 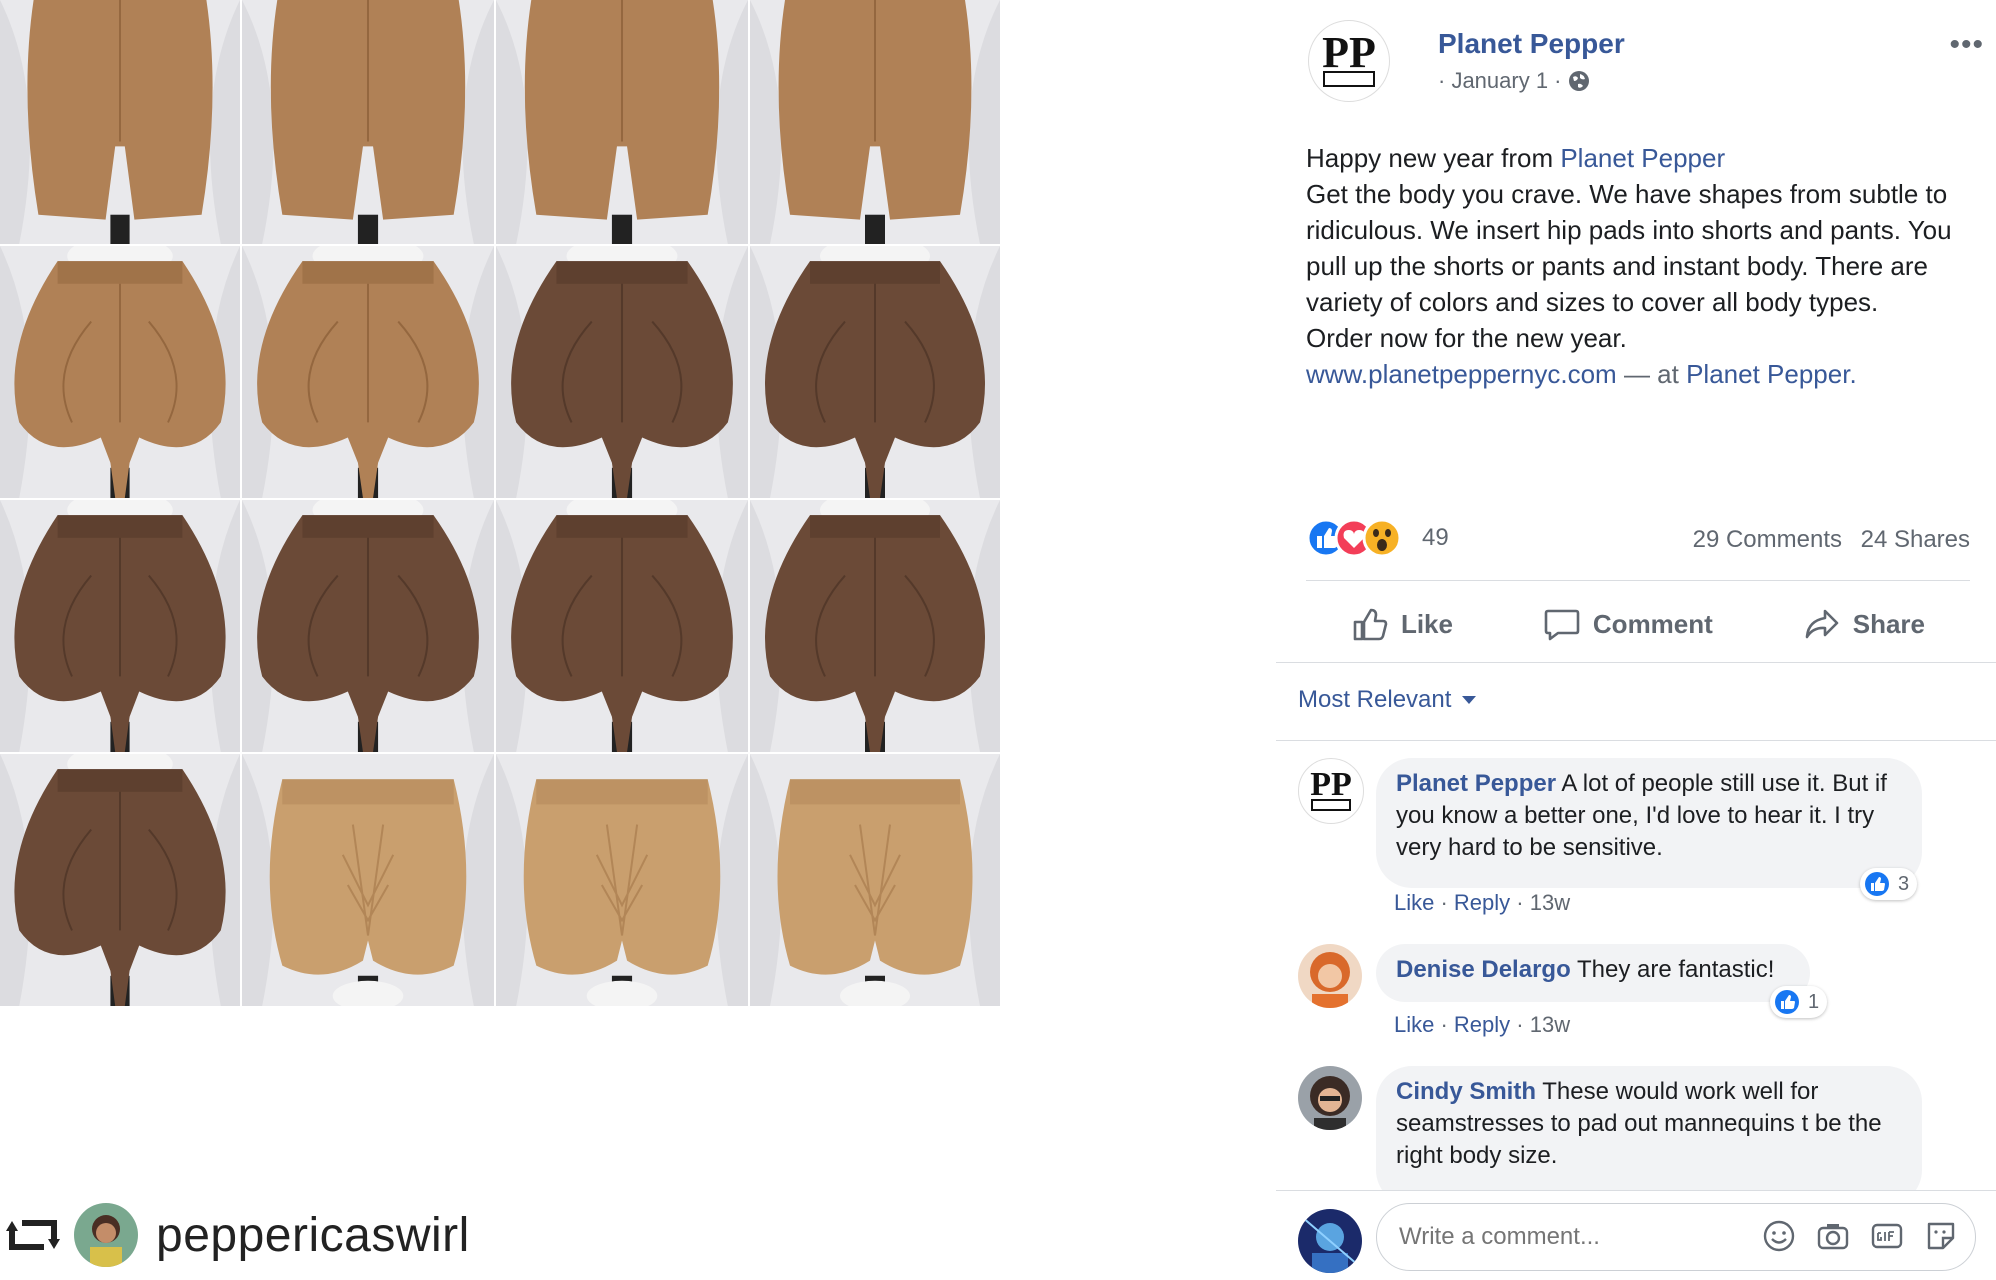 What do you see at coordinates (1966, 45) in the screenshot?
I see `more-options-icon: •••` at bounding box center [1966, 45].